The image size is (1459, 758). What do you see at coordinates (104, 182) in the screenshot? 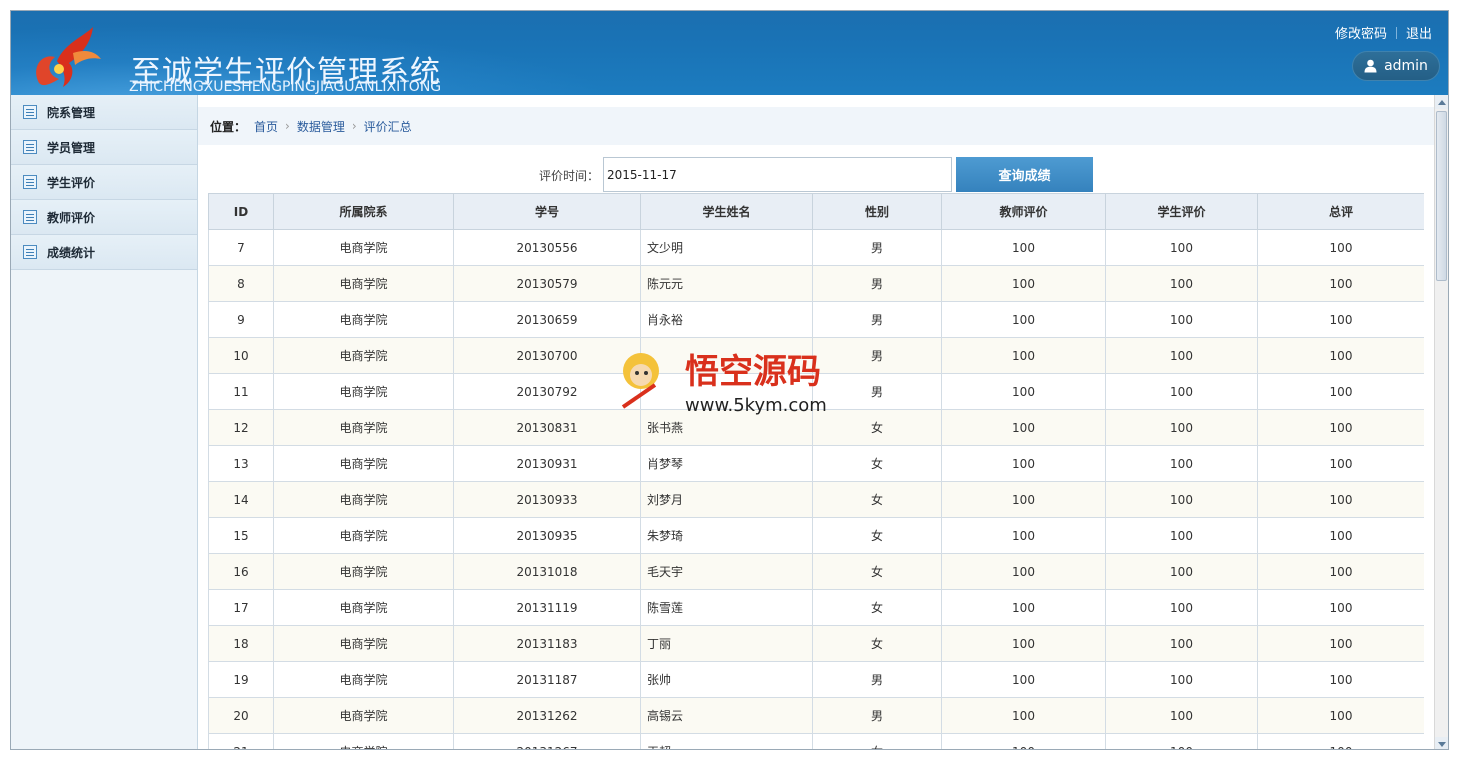
I see `sidebar-item-student-evaluation: 学生评价` at bounding box center [104, 182].